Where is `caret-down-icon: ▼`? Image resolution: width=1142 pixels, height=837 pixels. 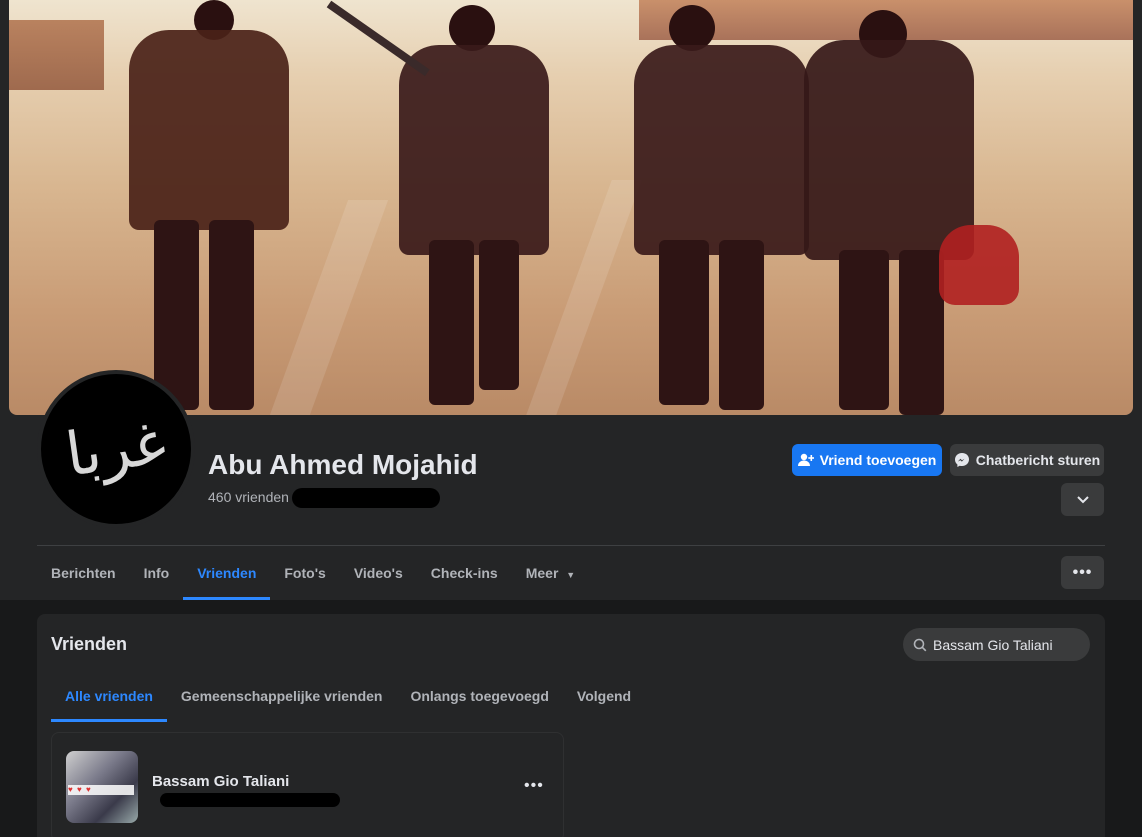
caret-down-icon: ▼ is located at coordinates (571, 575).